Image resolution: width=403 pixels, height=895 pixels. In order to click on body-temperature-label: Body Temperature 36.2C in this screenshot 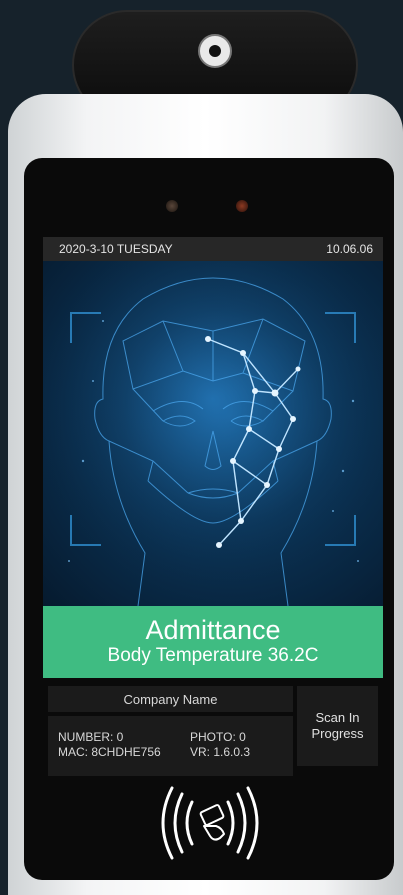, I will do `click(213, 655)`.